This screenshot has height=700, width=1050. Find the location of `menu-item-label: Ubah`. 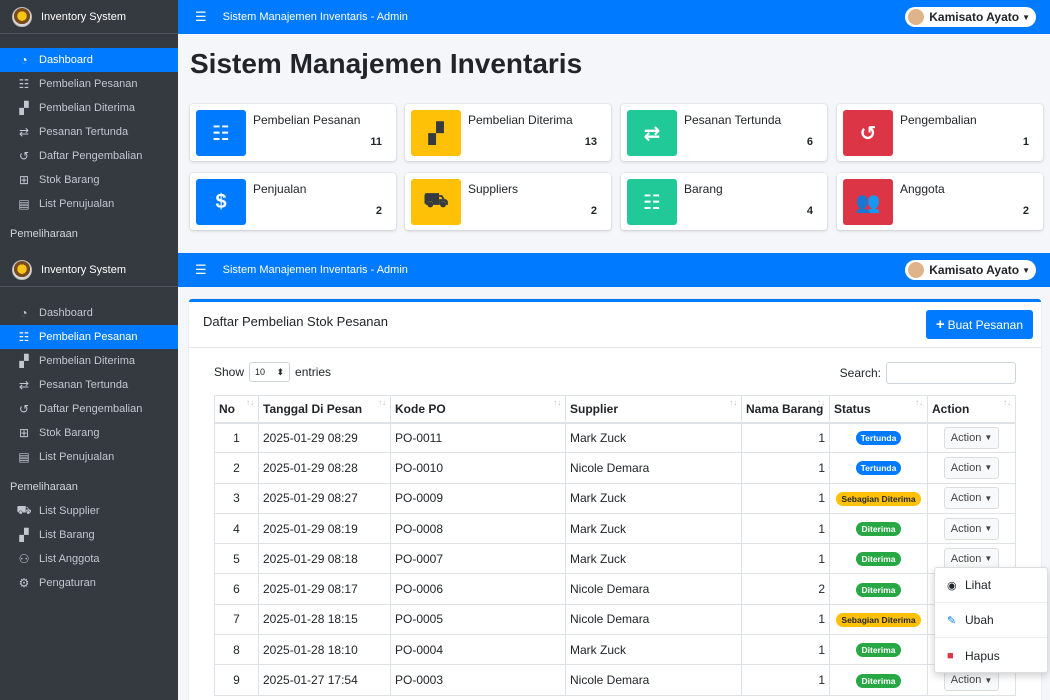

menu-item-label: Ubah is located at coordinates (979, 620).